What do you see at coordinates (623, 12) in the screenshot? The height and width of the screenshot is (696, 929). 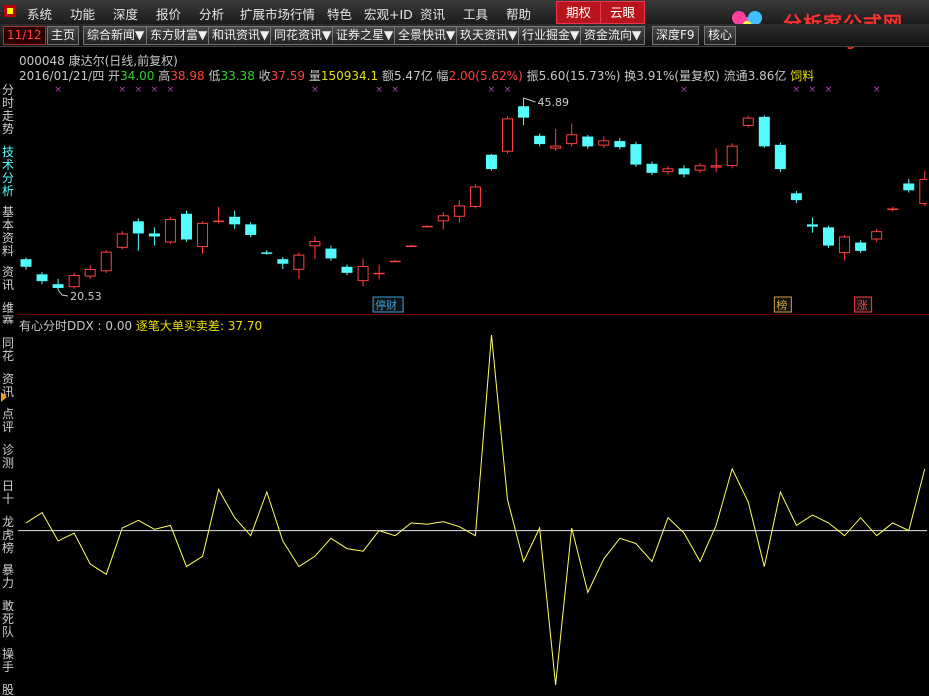 I see `tab-cloud-eye: 云眼` at bounding box center [623, 12].